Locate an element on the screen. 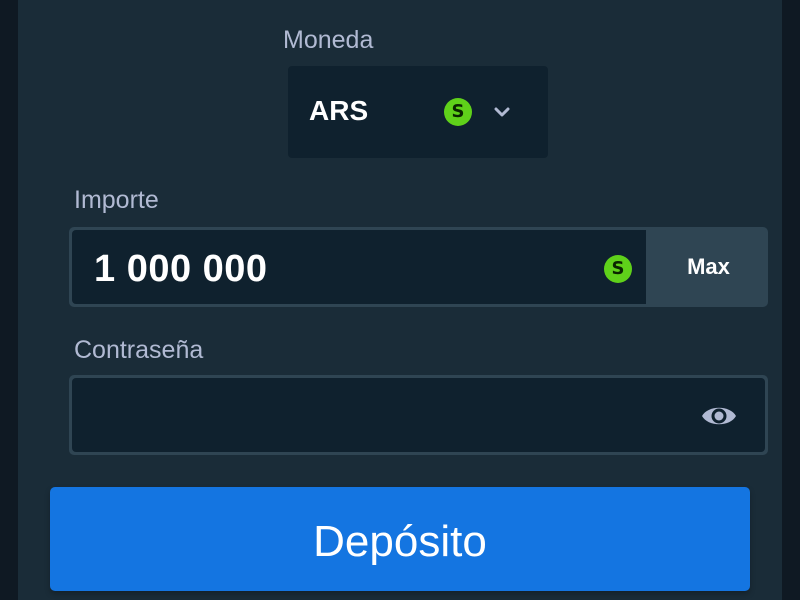 Image resolution: width=800 pixels, height=600 pixels. currency-coin-icon: S is located at coordinates (458, 112).